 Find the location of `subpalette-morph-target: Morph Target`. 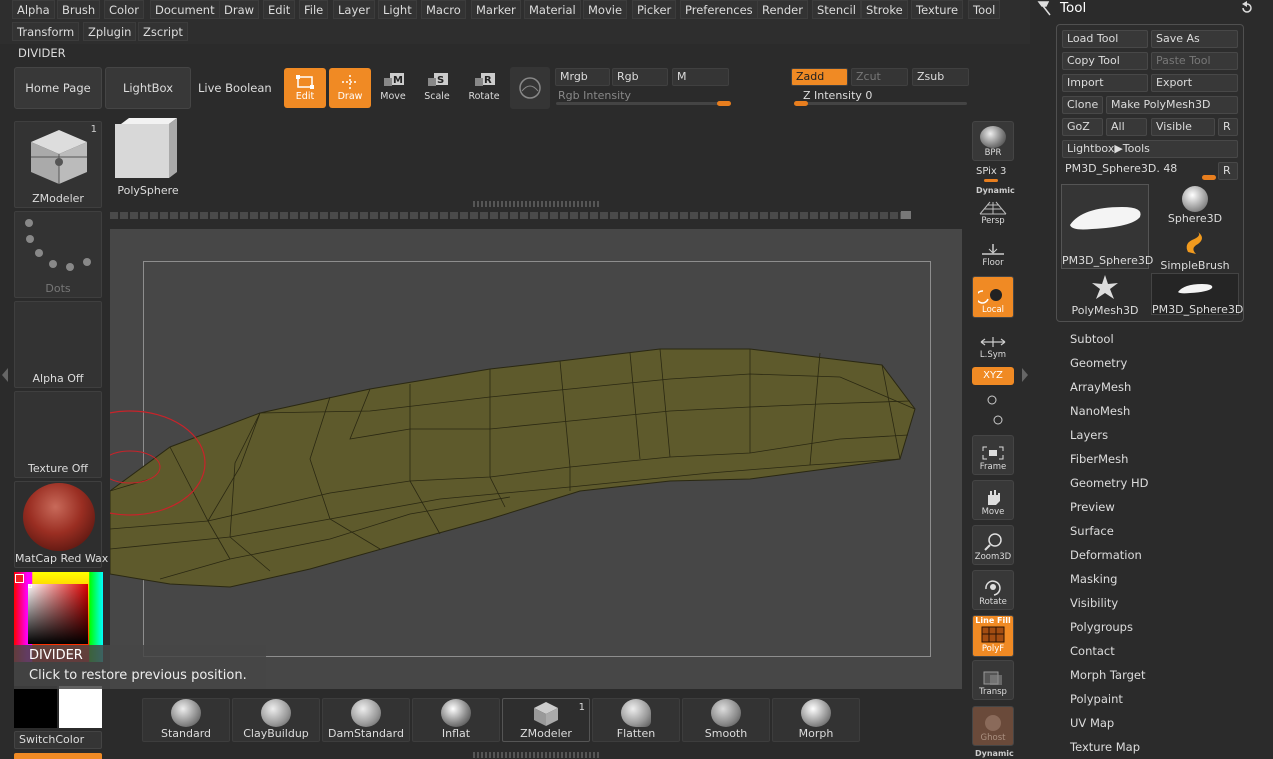

subpalette-morph-target: Morph Target is located at coordinates (1108, 675).